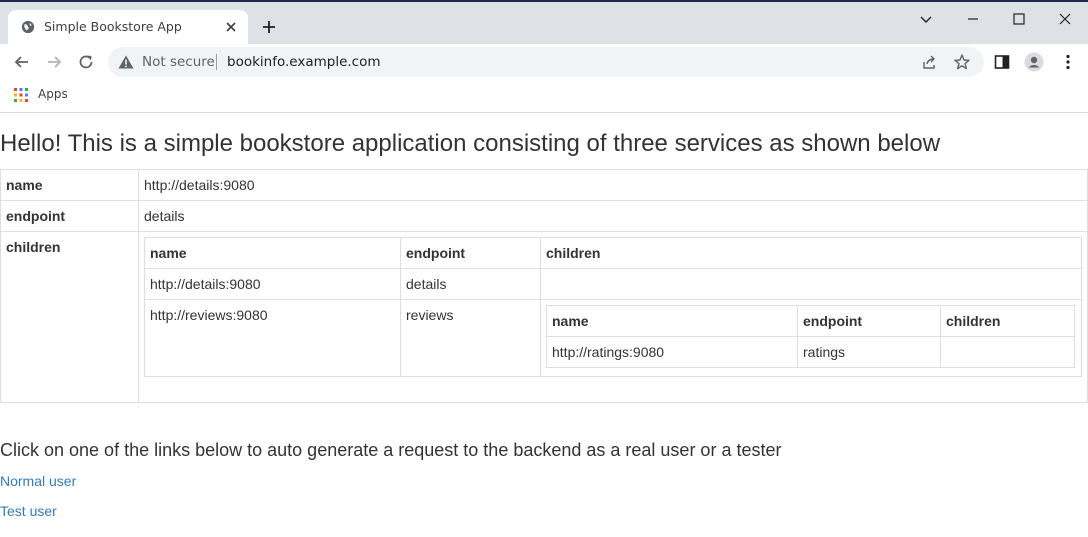 The height and width of the screenshot is (537, 1088). I want to click on table-row: endpoint details, so click(544, 216).